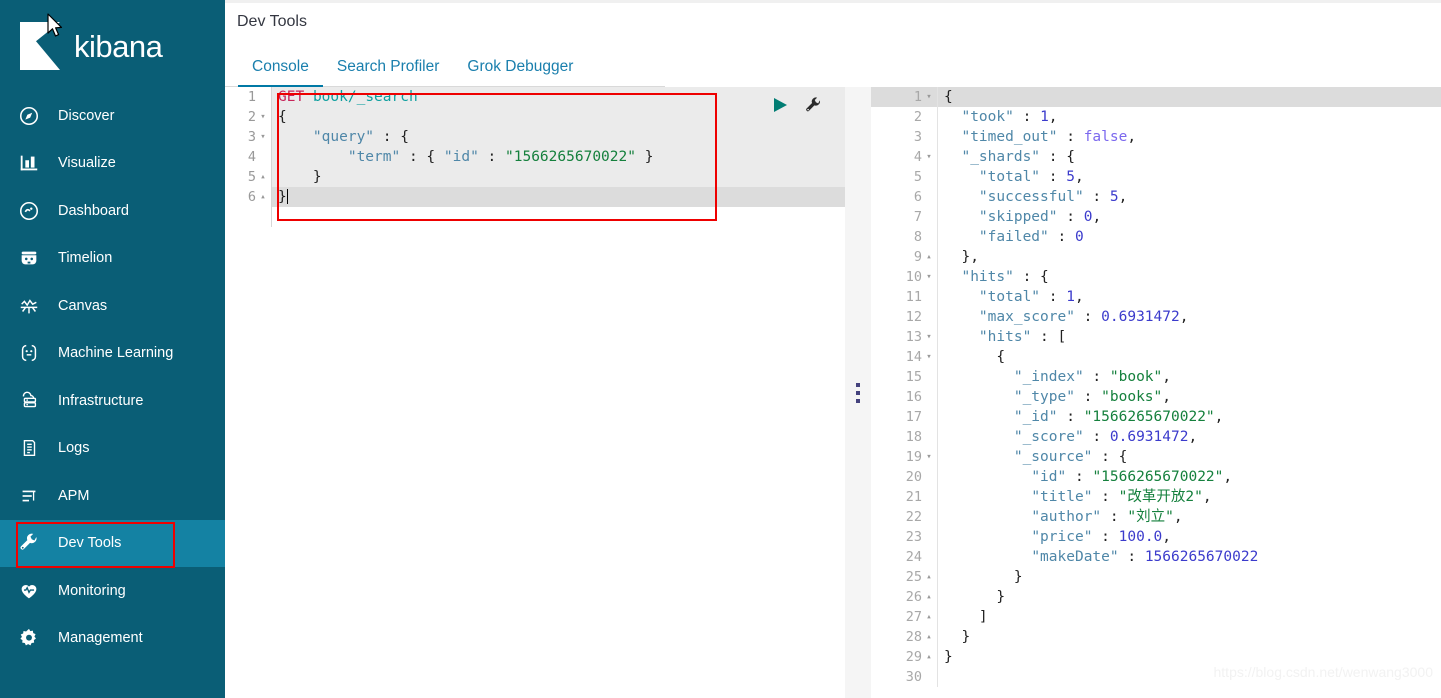 This screenshot has width=1441, height=698. What do you see at coordinates (1156, 157) in the screenshot?
I see `editor-line: 4 ▾ "_shards" : {` at bounding box center [1156, 157].